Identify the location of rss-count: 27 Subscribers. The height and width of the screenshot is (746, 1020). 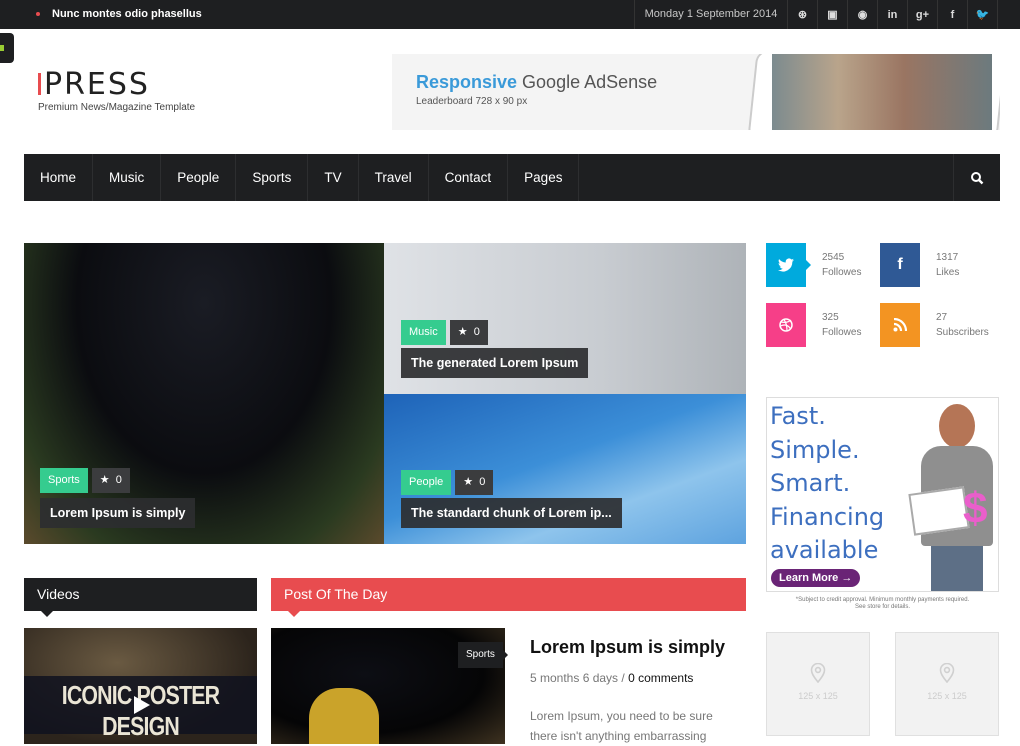
(962, 325).